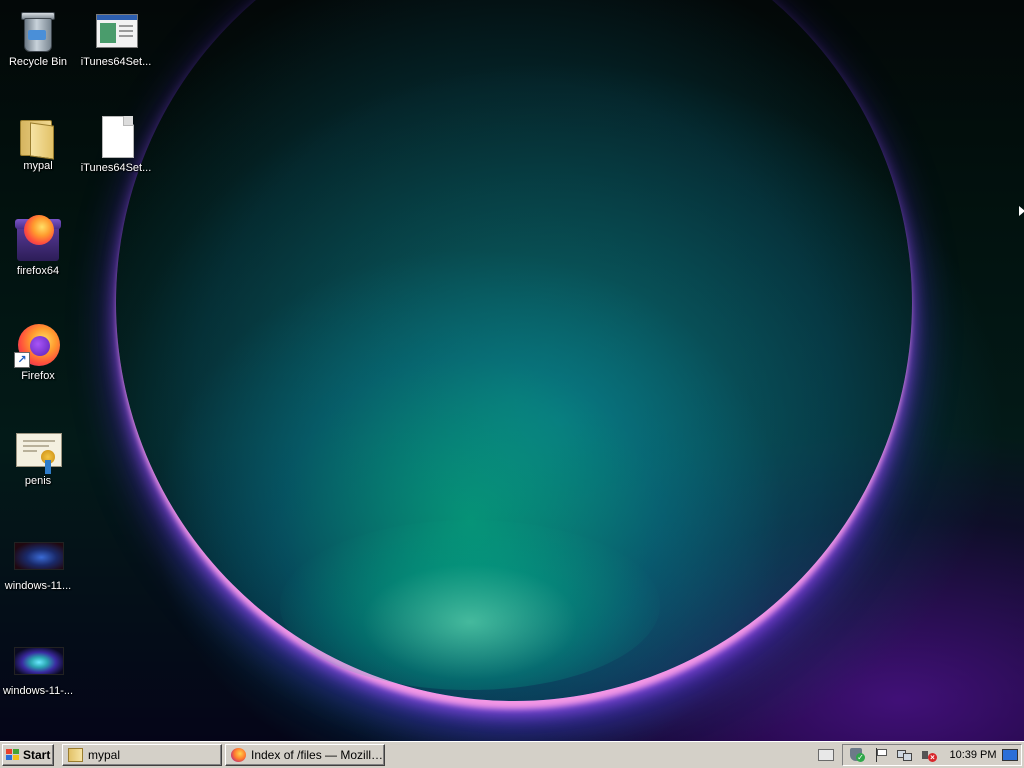 The height and width of the screenshot is (768, 1024). What do you see at coordinates (104, 755) in the screenshot?
I see `taskbar-button-label: mypal` at bounding box center [104, 755].